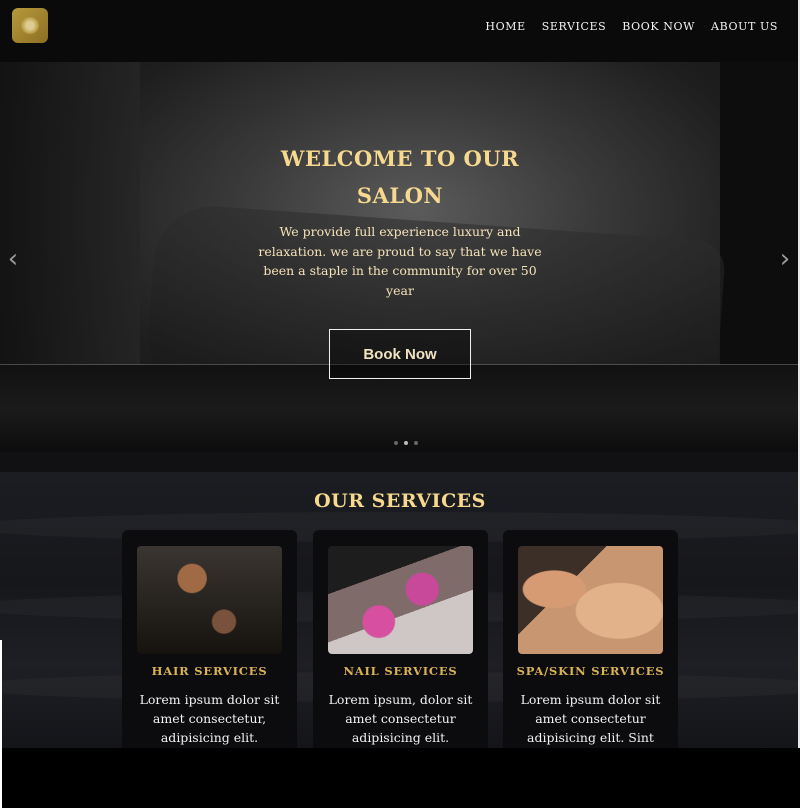 The image size is (800, 808). I want to click on hair-service-photo, so click(209, 600).